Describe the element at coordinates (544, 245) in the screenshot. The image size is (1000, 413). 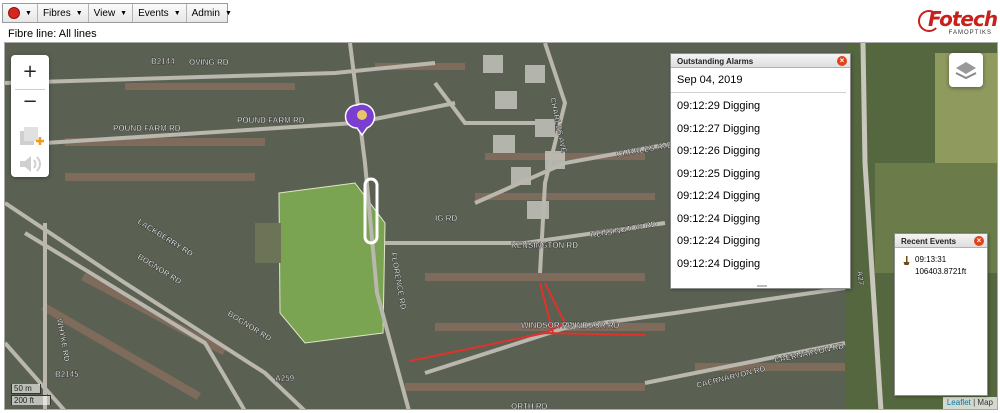
I see `street-label: KENSINGTON RD` at that location.